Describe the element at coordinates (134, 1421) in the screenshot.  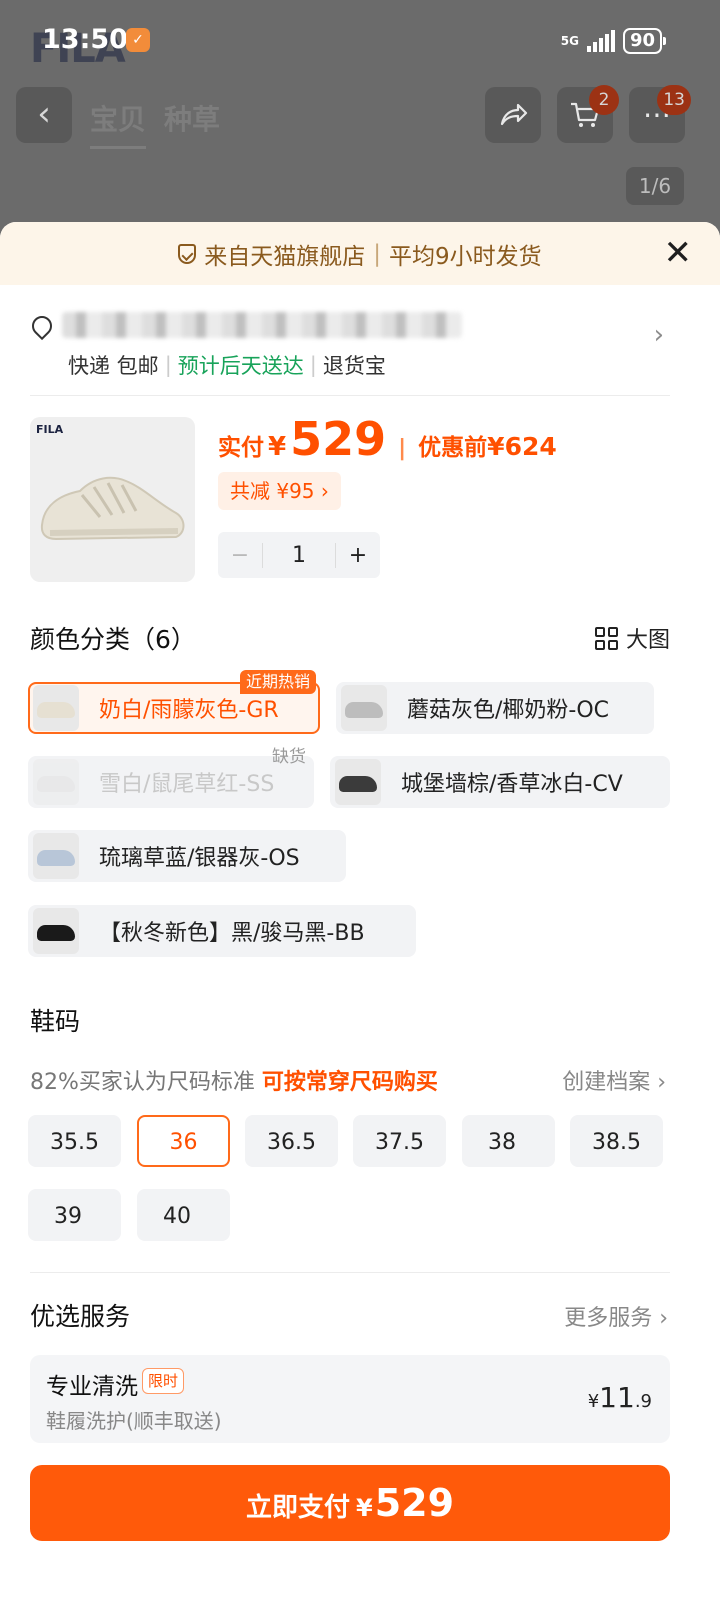
I see `service-description: 鞋履洗护(顺丰取送)` at that location.